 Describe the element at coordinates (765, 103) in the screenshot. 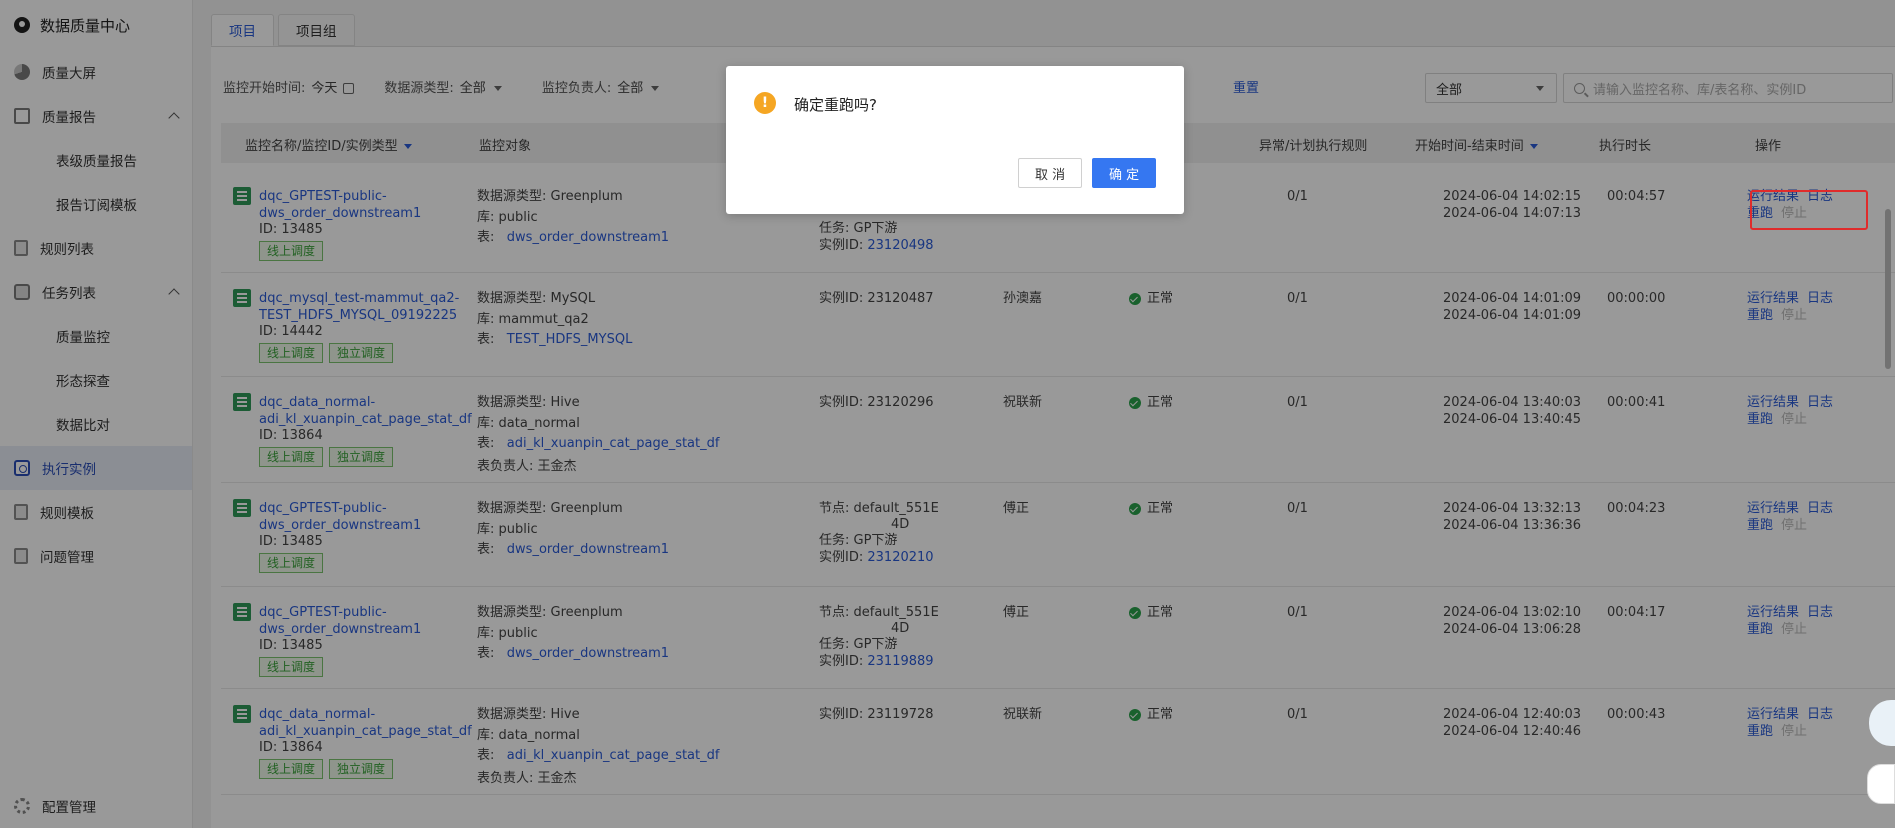

I see `warning-icon: !` at that location.